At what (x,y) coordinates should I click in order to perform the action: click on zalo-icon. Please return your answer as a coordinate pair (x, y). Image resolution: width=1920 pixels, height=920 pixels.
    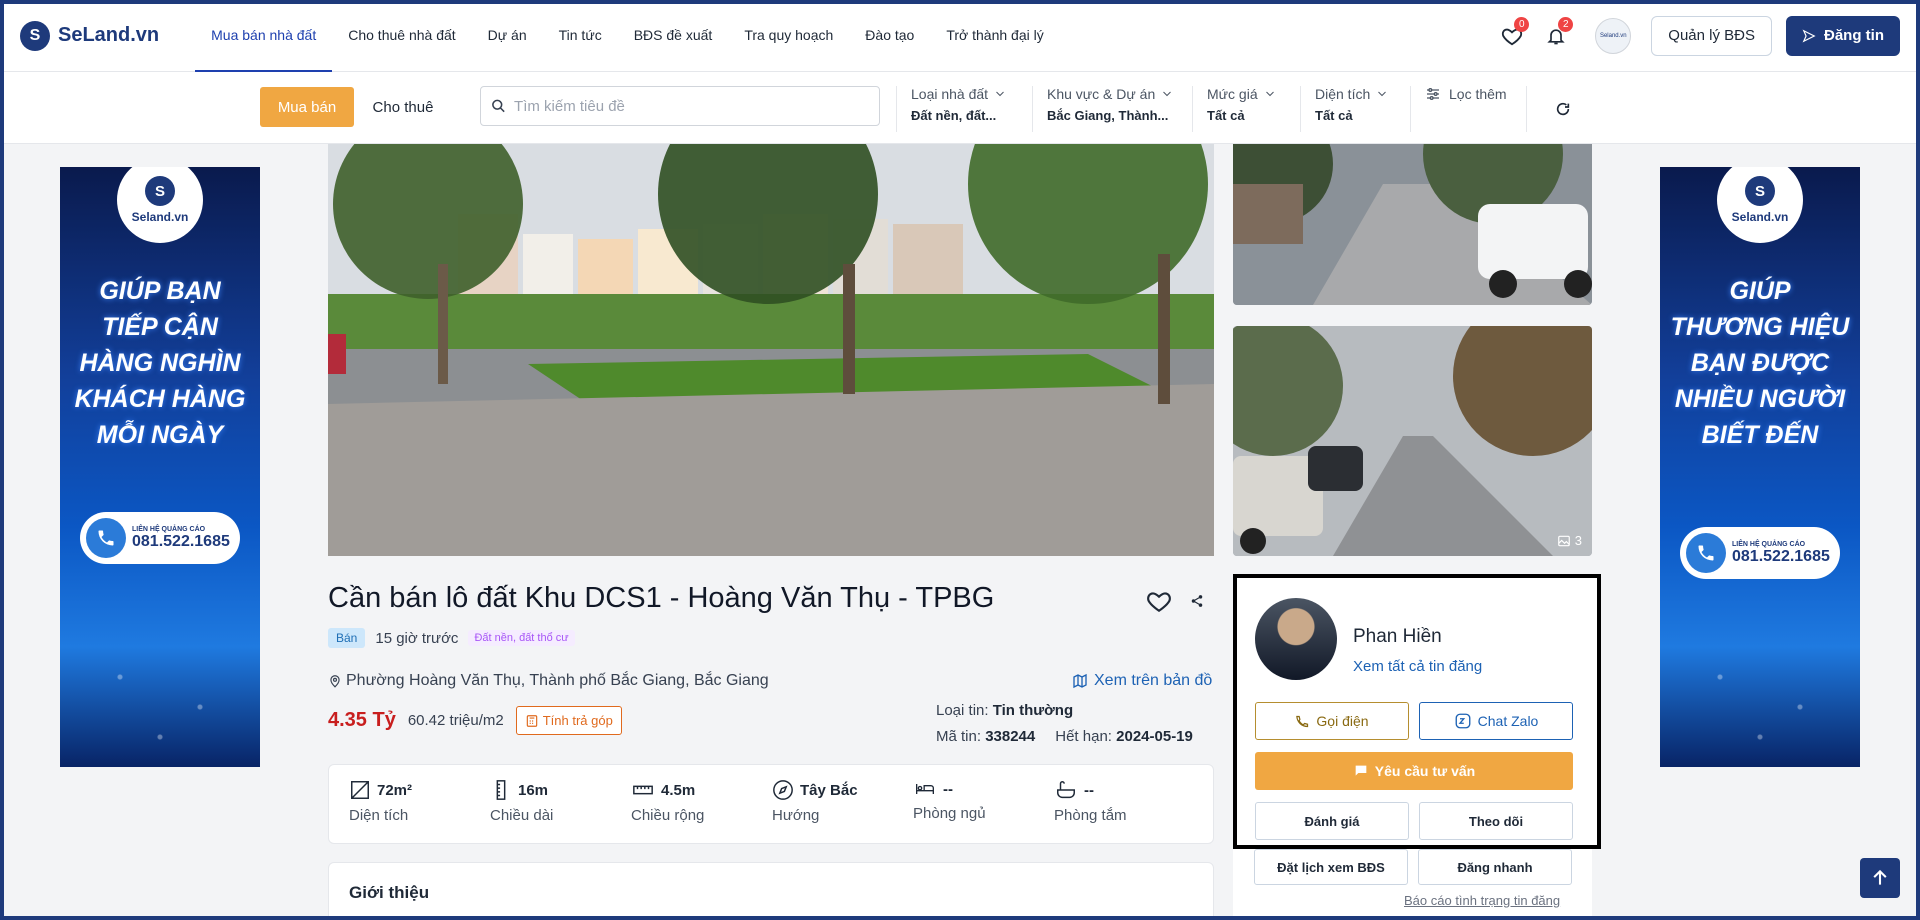
    Looking at the image, I should click on (1463, 721).